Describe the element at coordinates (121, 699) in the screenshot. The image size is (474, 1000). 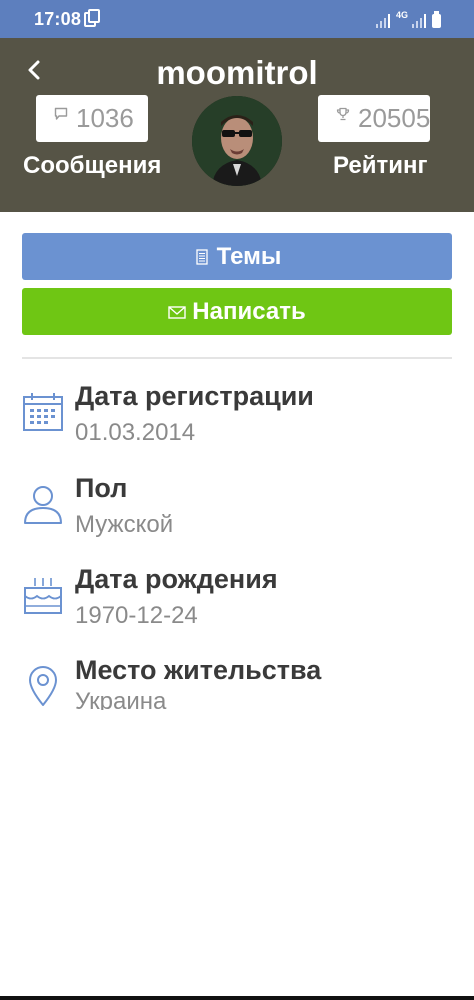
I see `info-value: Украина` at that location.